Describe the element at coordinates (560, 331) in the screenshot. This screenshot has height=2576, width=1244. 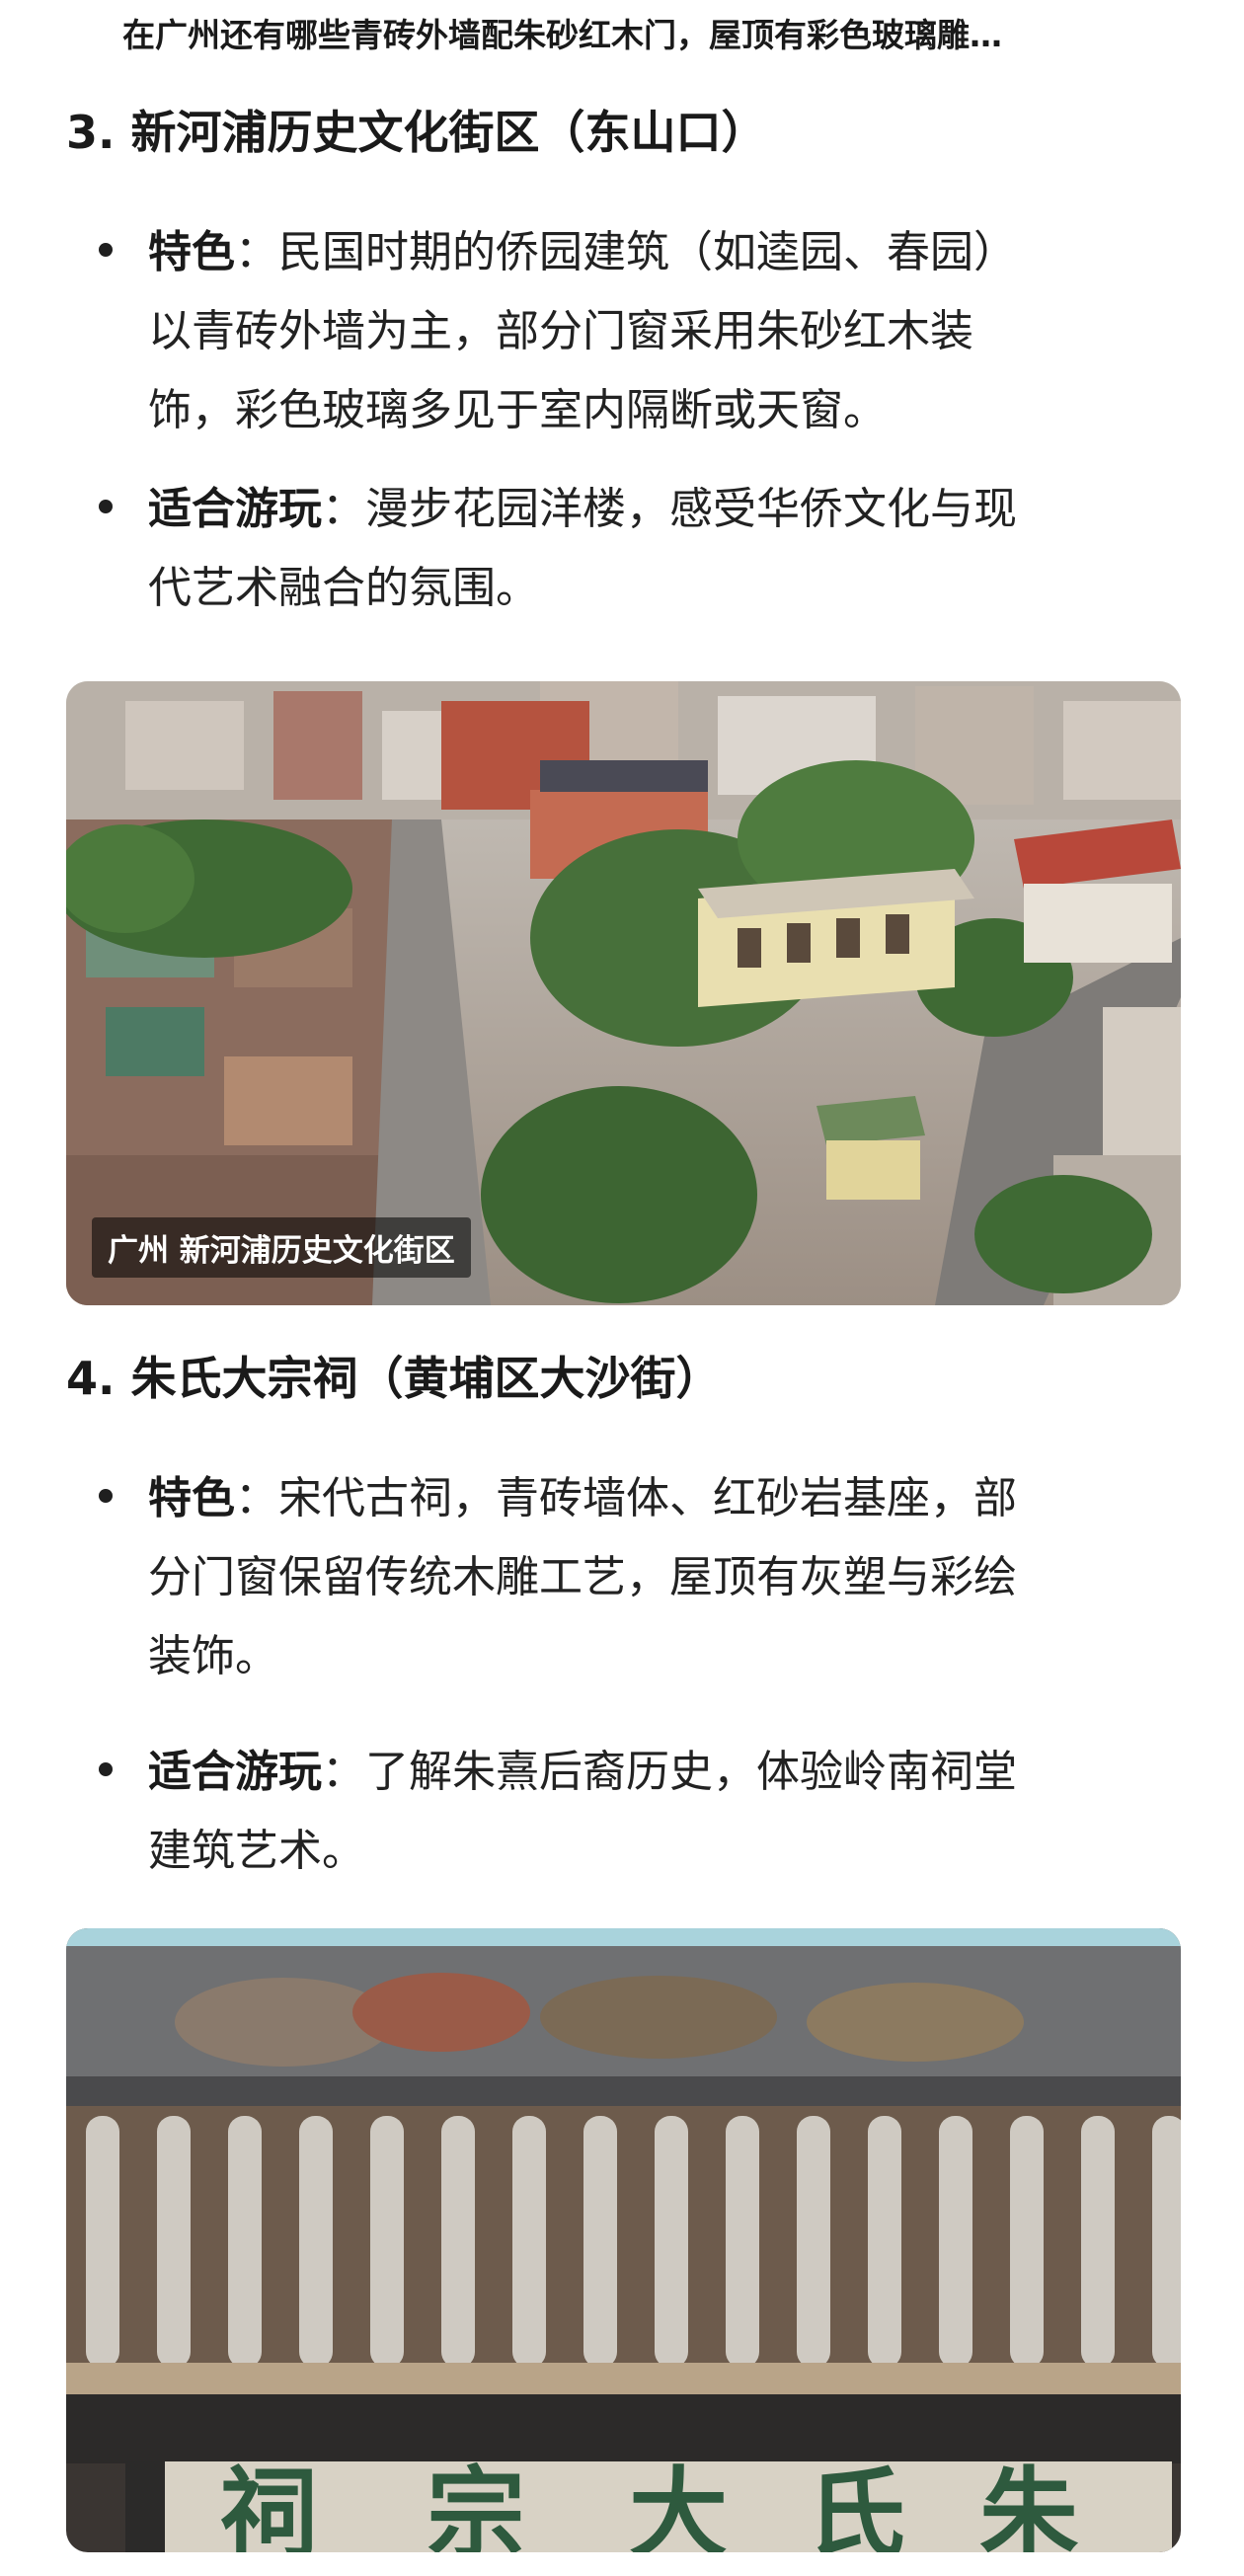
I see `bullet-line: 以青砖外墙为主，部分门窗采用朱砂红木装` at that location.